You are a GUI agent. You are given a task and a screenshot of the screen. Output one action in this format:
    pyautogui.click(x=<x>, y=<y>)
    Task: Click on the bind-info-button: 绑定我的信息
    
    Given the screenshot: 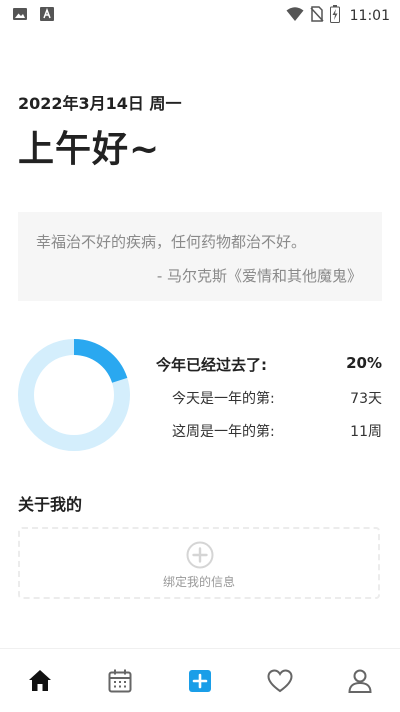 What is the action you would take?
    pyautogui.click(x=199, y=563)
    